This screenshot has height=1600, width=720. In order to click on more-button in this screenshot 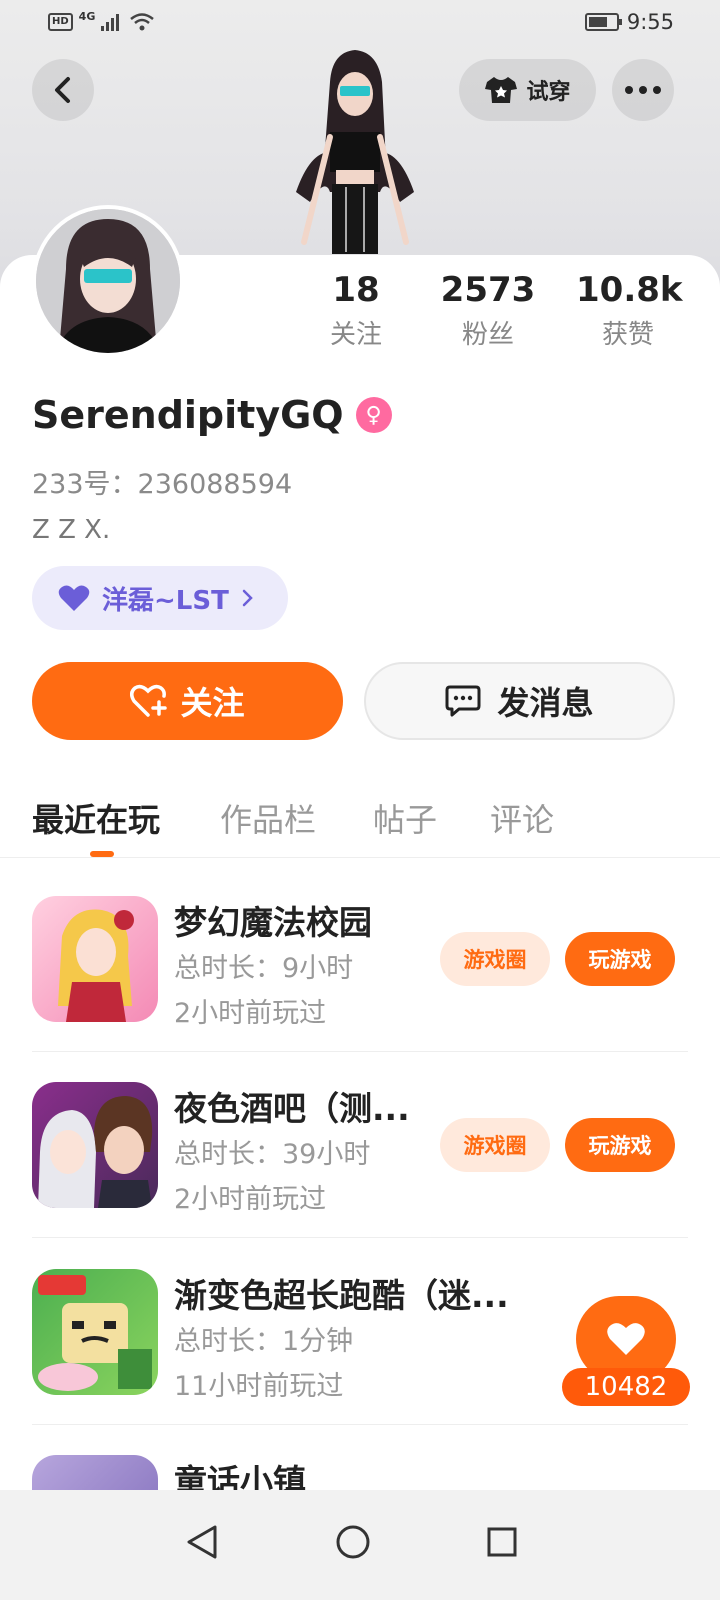, I will do `click(643, 90)`.